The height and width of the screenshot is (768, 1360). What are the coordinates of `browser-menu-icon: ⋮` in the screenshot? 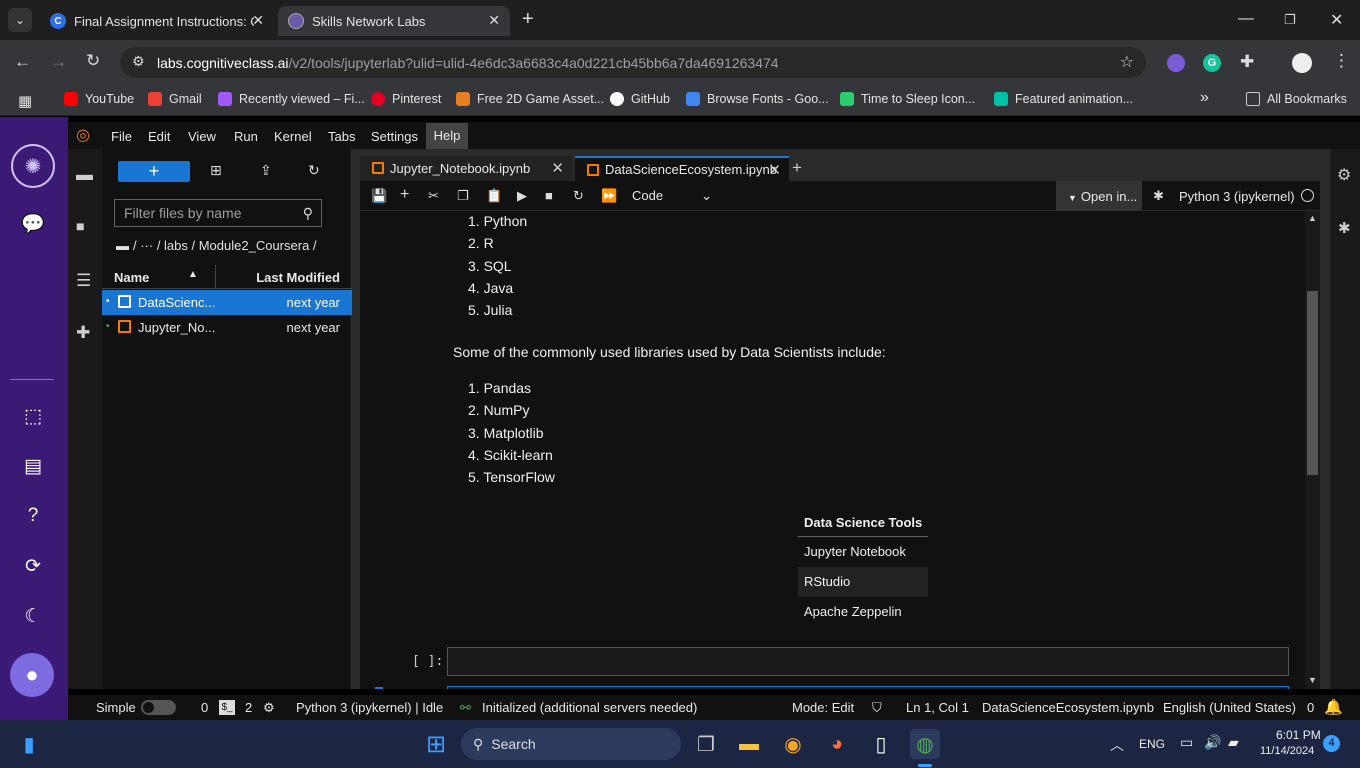 It's located at (1341, 61).